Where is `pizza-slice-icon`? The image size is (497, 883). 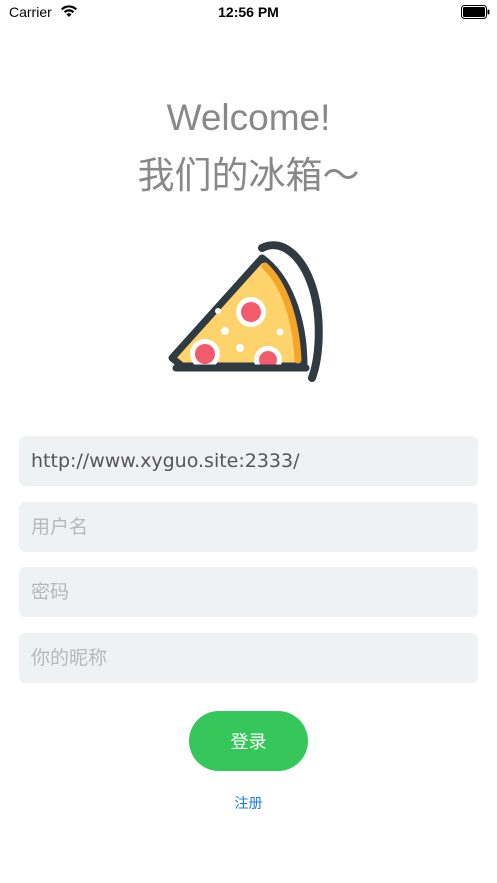
pizza-slice-icon is located at coordinates (245, 311).